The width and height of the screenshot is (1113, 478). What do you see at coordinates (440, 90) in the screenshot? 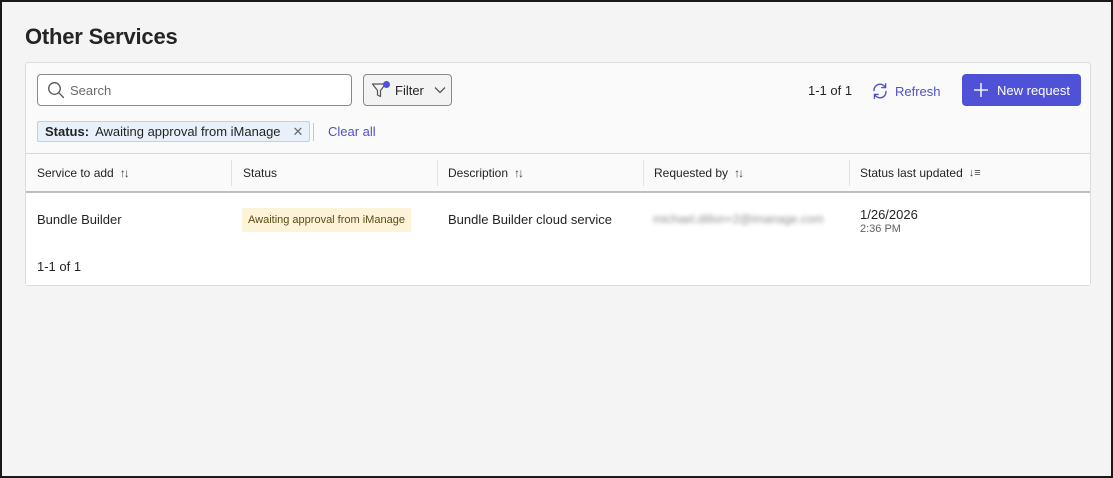
I see `chevron-down-icon` at bounding box center [440, 90].